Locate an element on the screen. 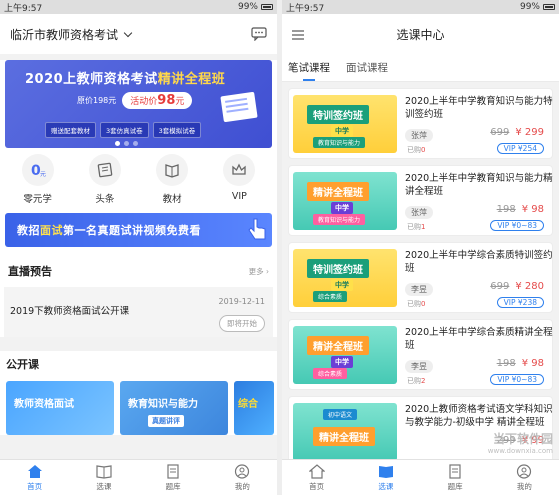  public-class-card: 综合 is located at coordinates (254, 408).